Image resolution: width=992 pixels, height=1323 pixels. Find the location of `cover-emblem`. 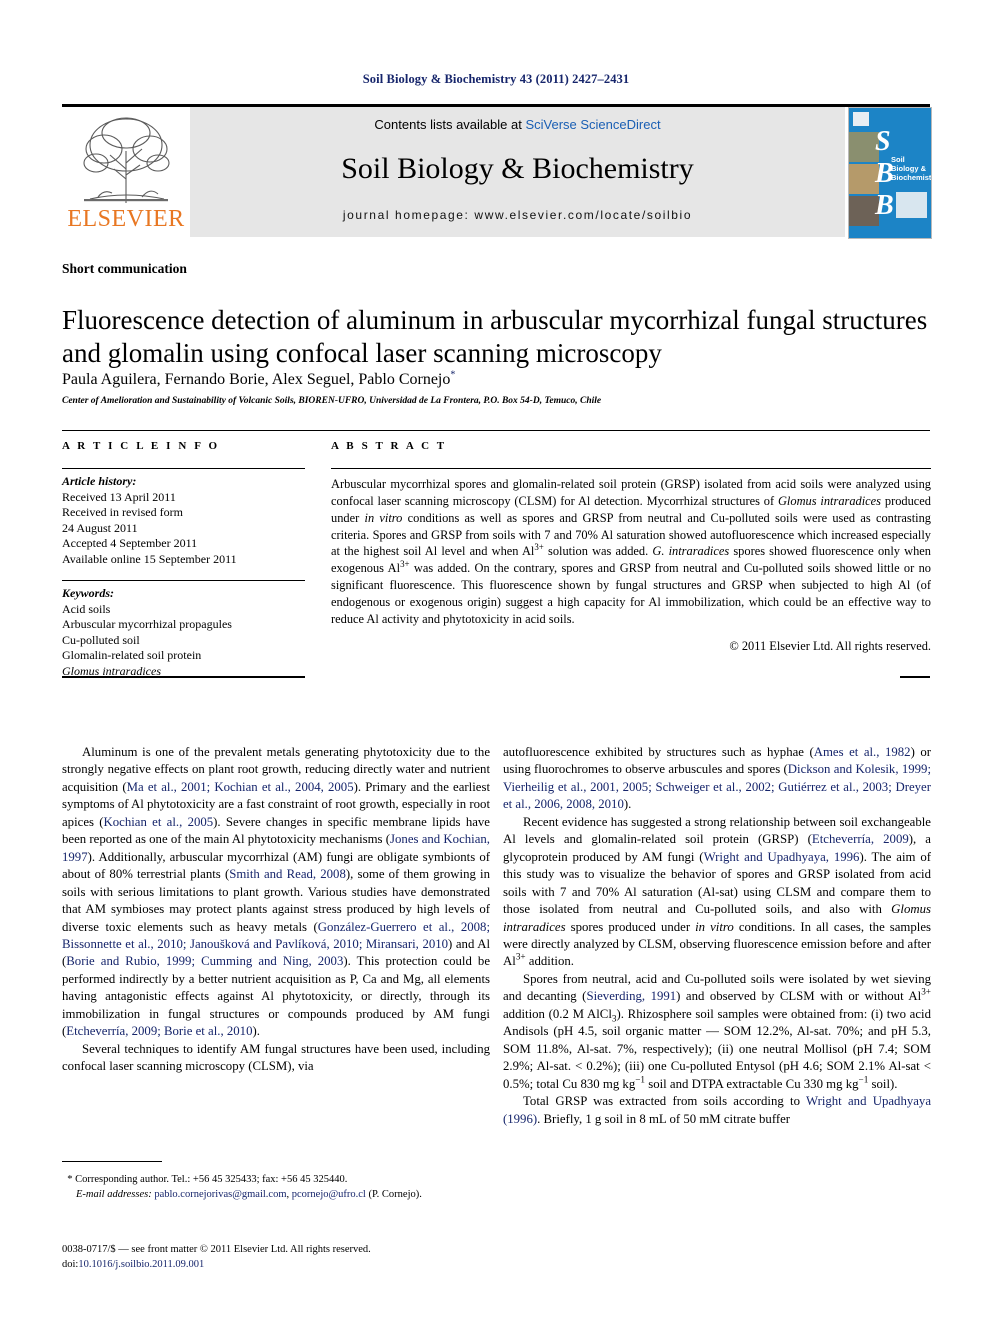

cover-emblem is located at coordinates (911, 205).